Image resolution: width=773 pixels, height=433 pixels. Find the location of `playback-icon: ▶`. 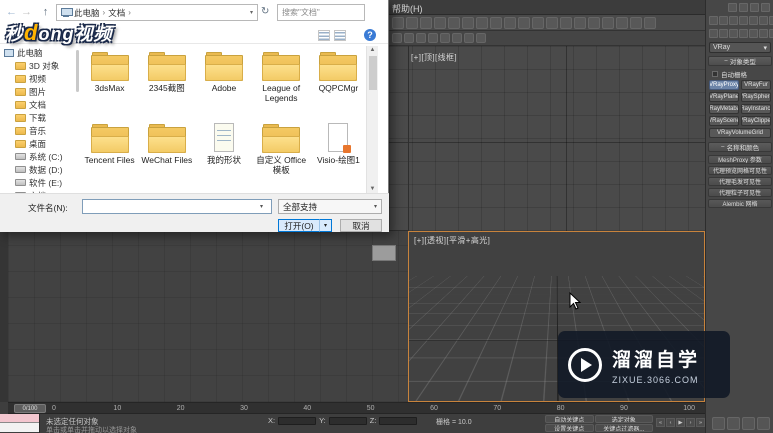

playback-icon: ▶ is located at coordinates (680, 422).